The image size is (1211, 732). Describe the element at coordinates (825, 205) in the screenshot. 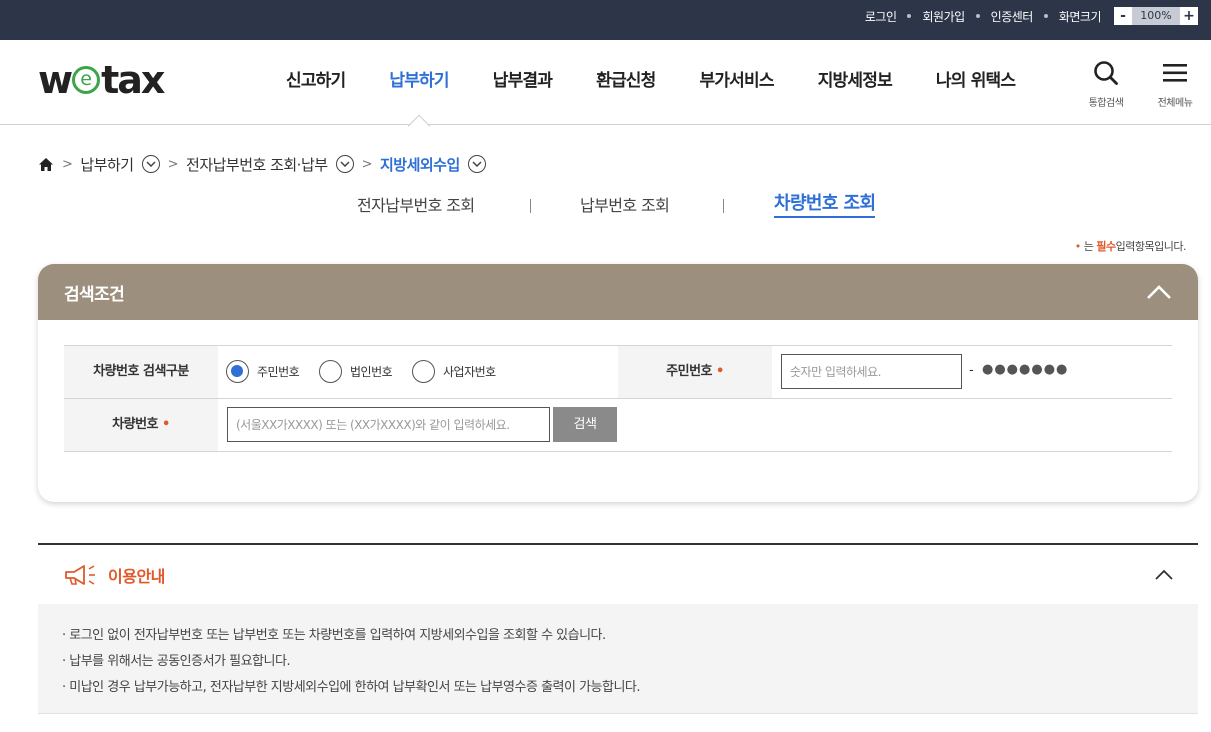

I see `tab-vehicle-number: 차량번호 조회` at that location.